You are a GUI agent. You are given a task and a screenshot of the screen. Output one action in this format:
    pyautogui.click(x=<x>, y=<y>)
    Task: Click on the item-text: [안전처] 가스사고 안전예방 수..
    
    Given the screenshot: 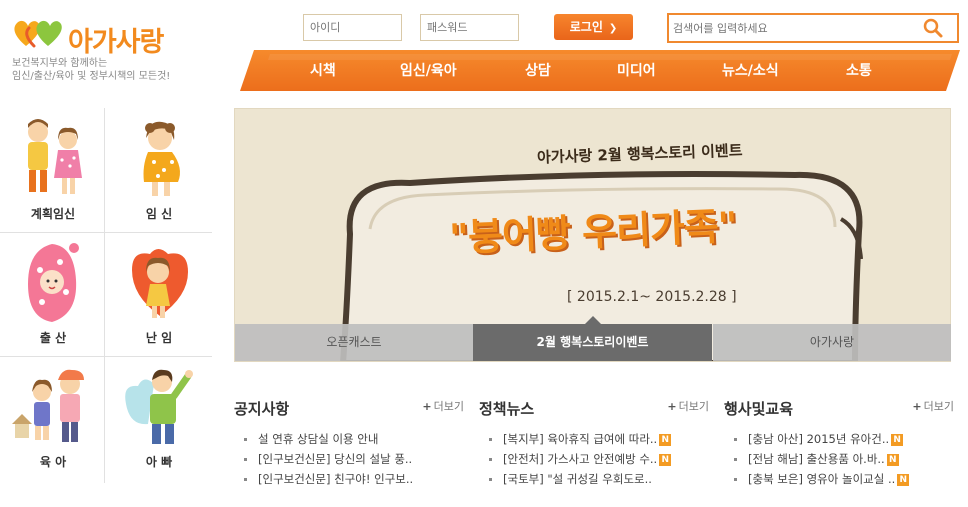 What is the action you would take?
    pyautogui.click(x=580, y=459)
    